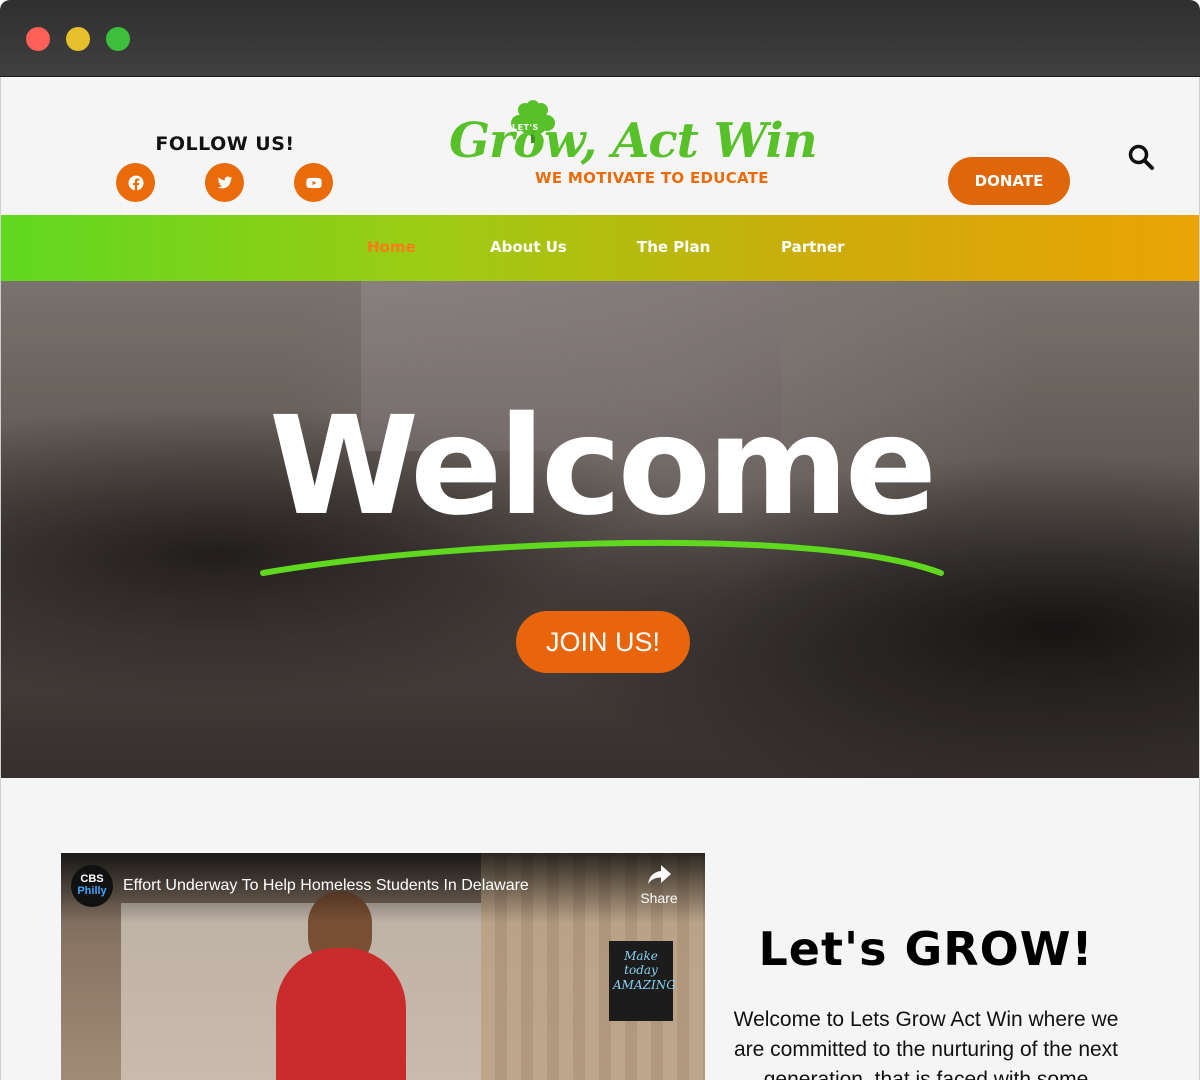  What do you see at coordinates (652, 178) in the screenshot?
I see `logo-tagline: WE MOTIVATE TO EDUCATE` at bounding box center [652, 178].